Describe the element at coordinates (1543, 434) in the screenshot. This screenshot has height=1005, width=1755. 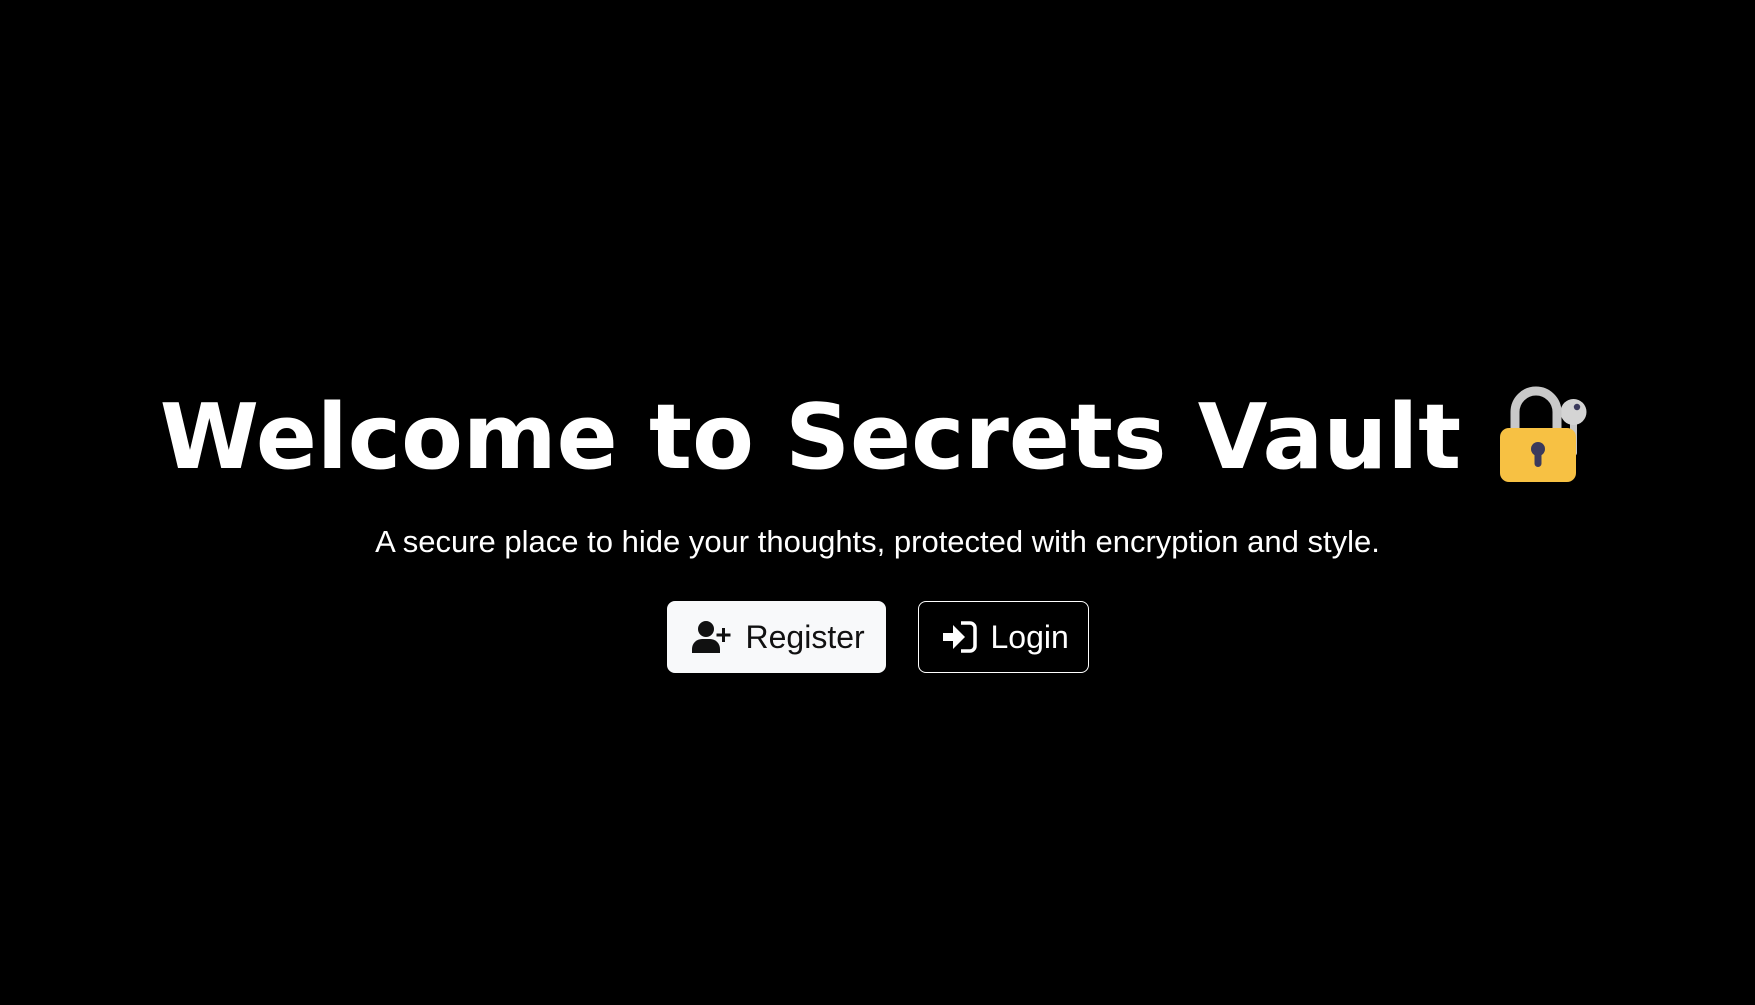
I see `locked-with-key-icon` at that location.